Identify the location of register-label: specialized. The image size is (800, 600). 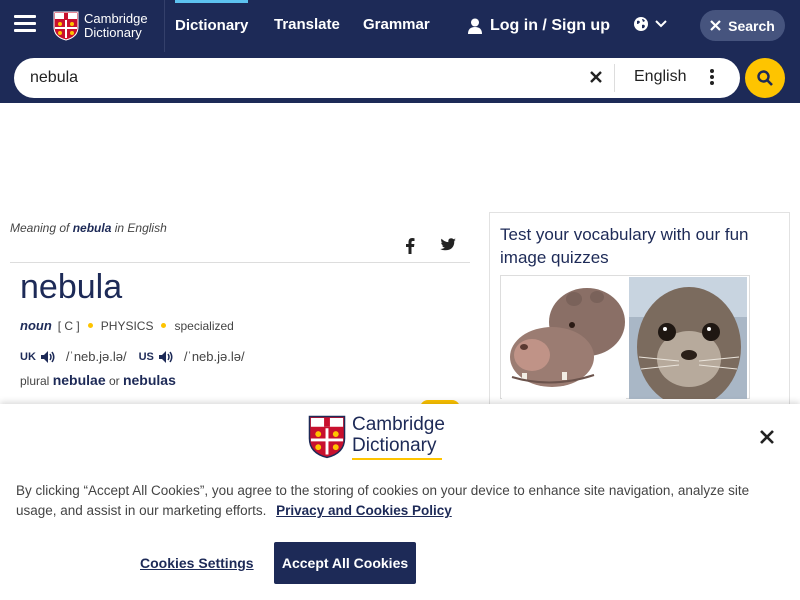
(204, 325).